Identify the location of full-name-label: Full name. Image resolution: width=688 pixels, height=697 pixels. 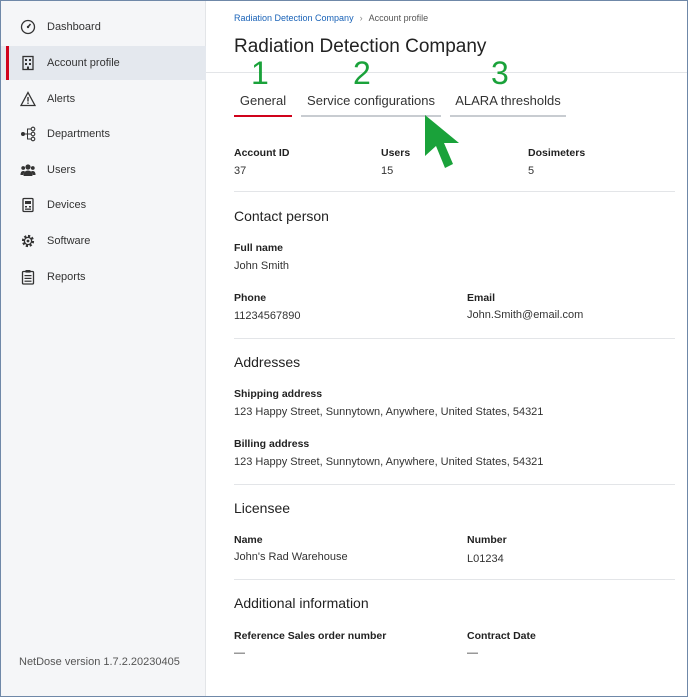
(259, 248).